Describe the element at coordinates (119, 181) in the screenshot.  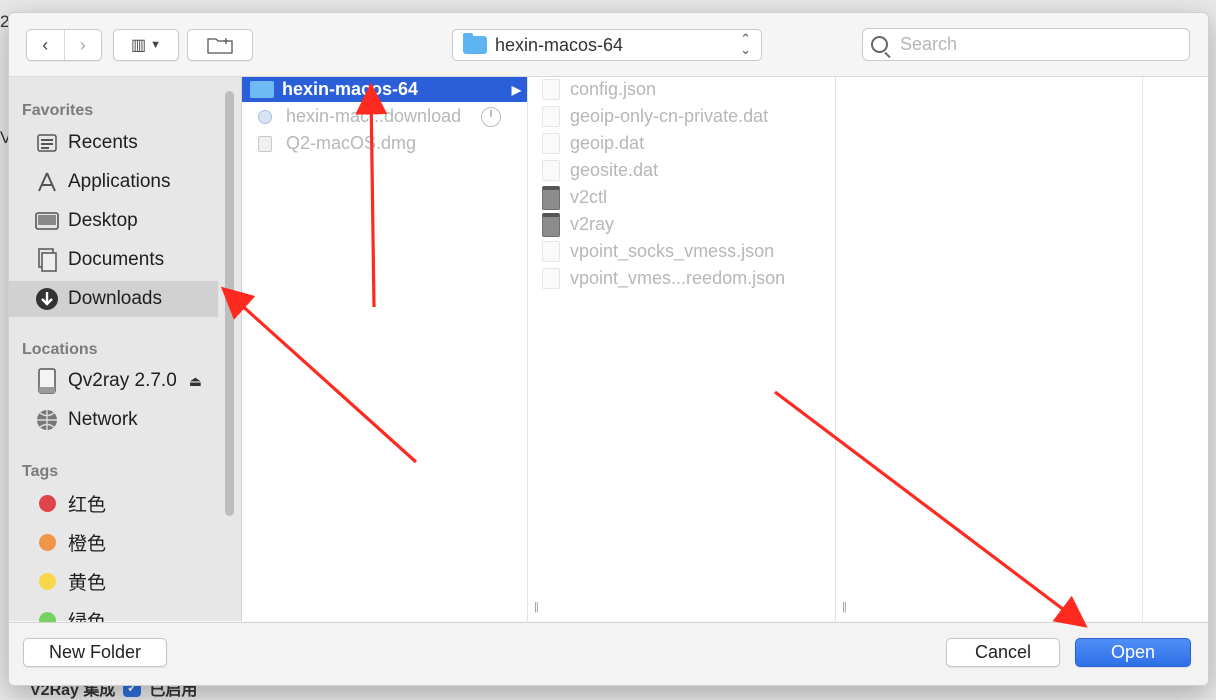
I see `sidebar-item-label: Applications` at that location.